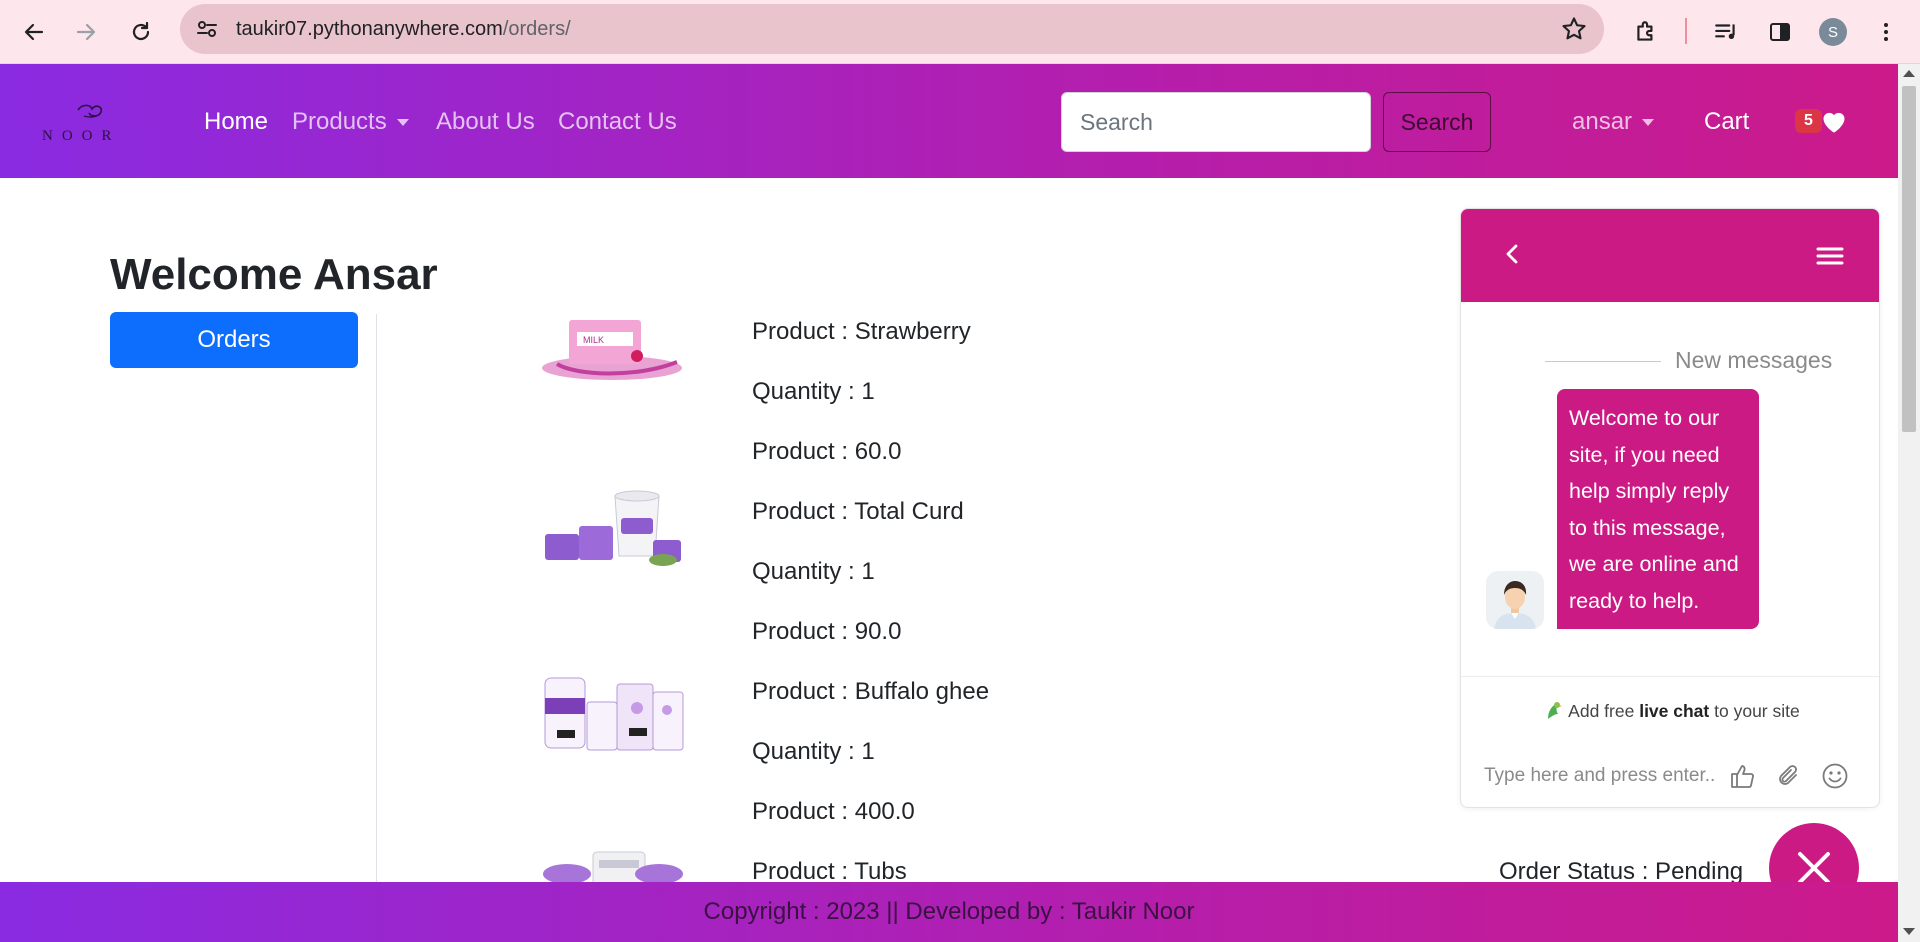 The height and width of the screenshot is (942, 1920). Describe the element at coordinates (1686, 31) in the screenshot. I see `toolbar-separator` at that location.